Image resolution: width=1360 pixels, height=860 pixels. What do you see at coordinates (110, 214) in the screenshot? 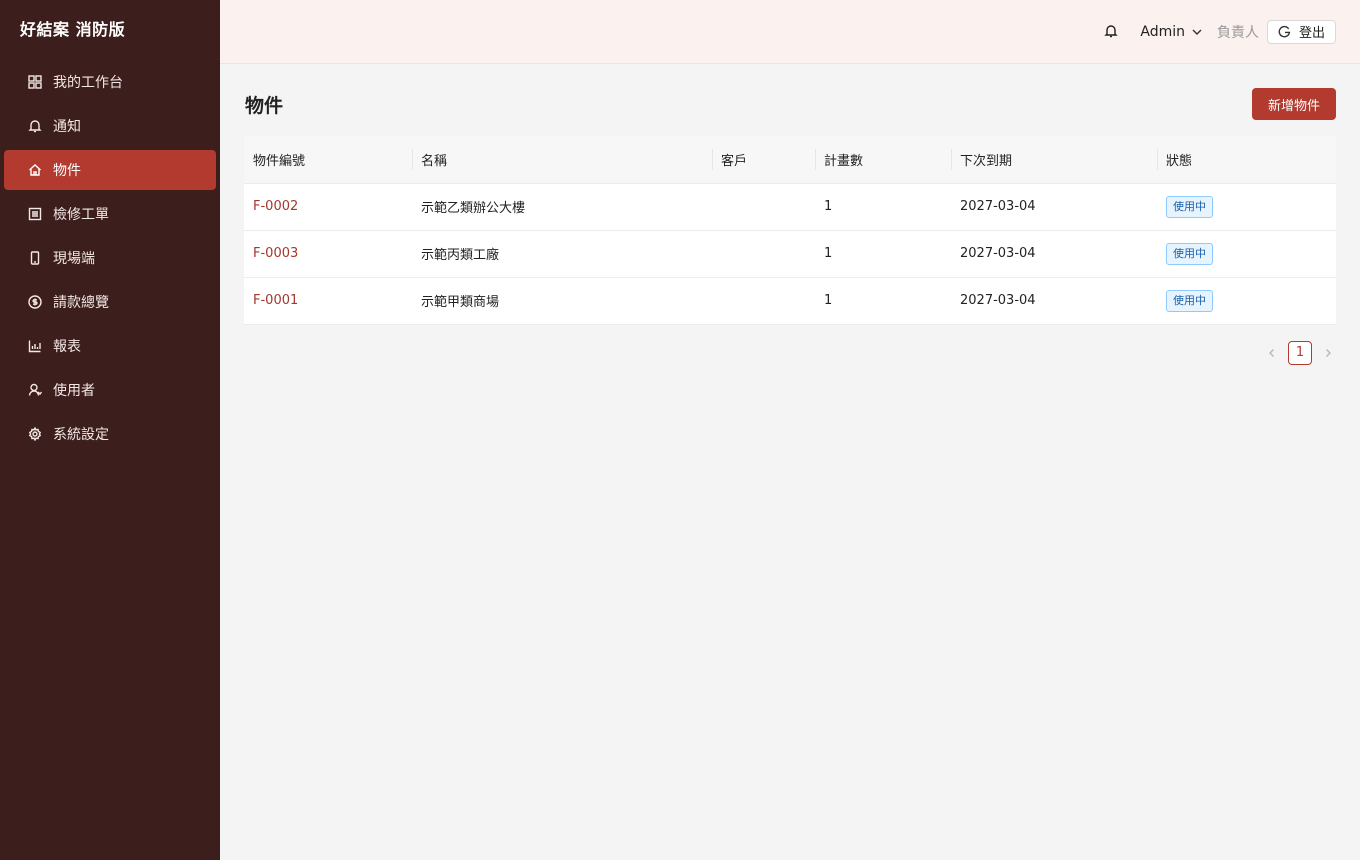
I see `sidebar-item-work-orders: 檢修工單` at bounding box center [110, 214].